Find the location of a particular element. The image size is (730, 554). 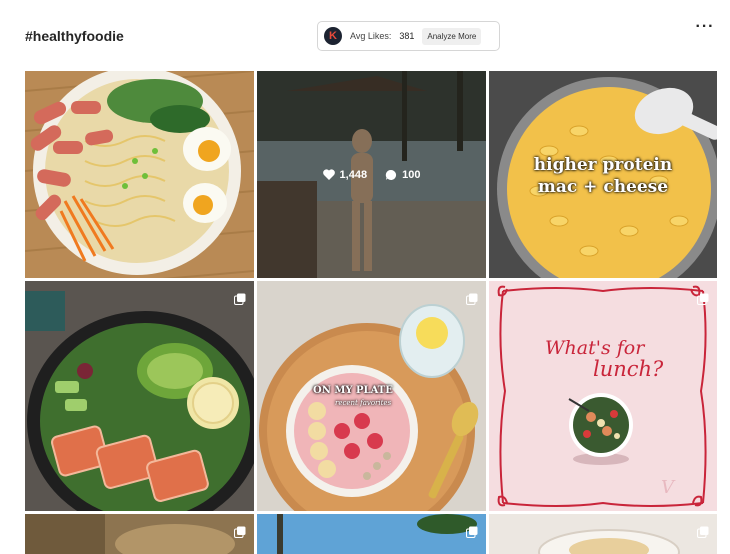

ramen-image is located at coordinates (139, 174).